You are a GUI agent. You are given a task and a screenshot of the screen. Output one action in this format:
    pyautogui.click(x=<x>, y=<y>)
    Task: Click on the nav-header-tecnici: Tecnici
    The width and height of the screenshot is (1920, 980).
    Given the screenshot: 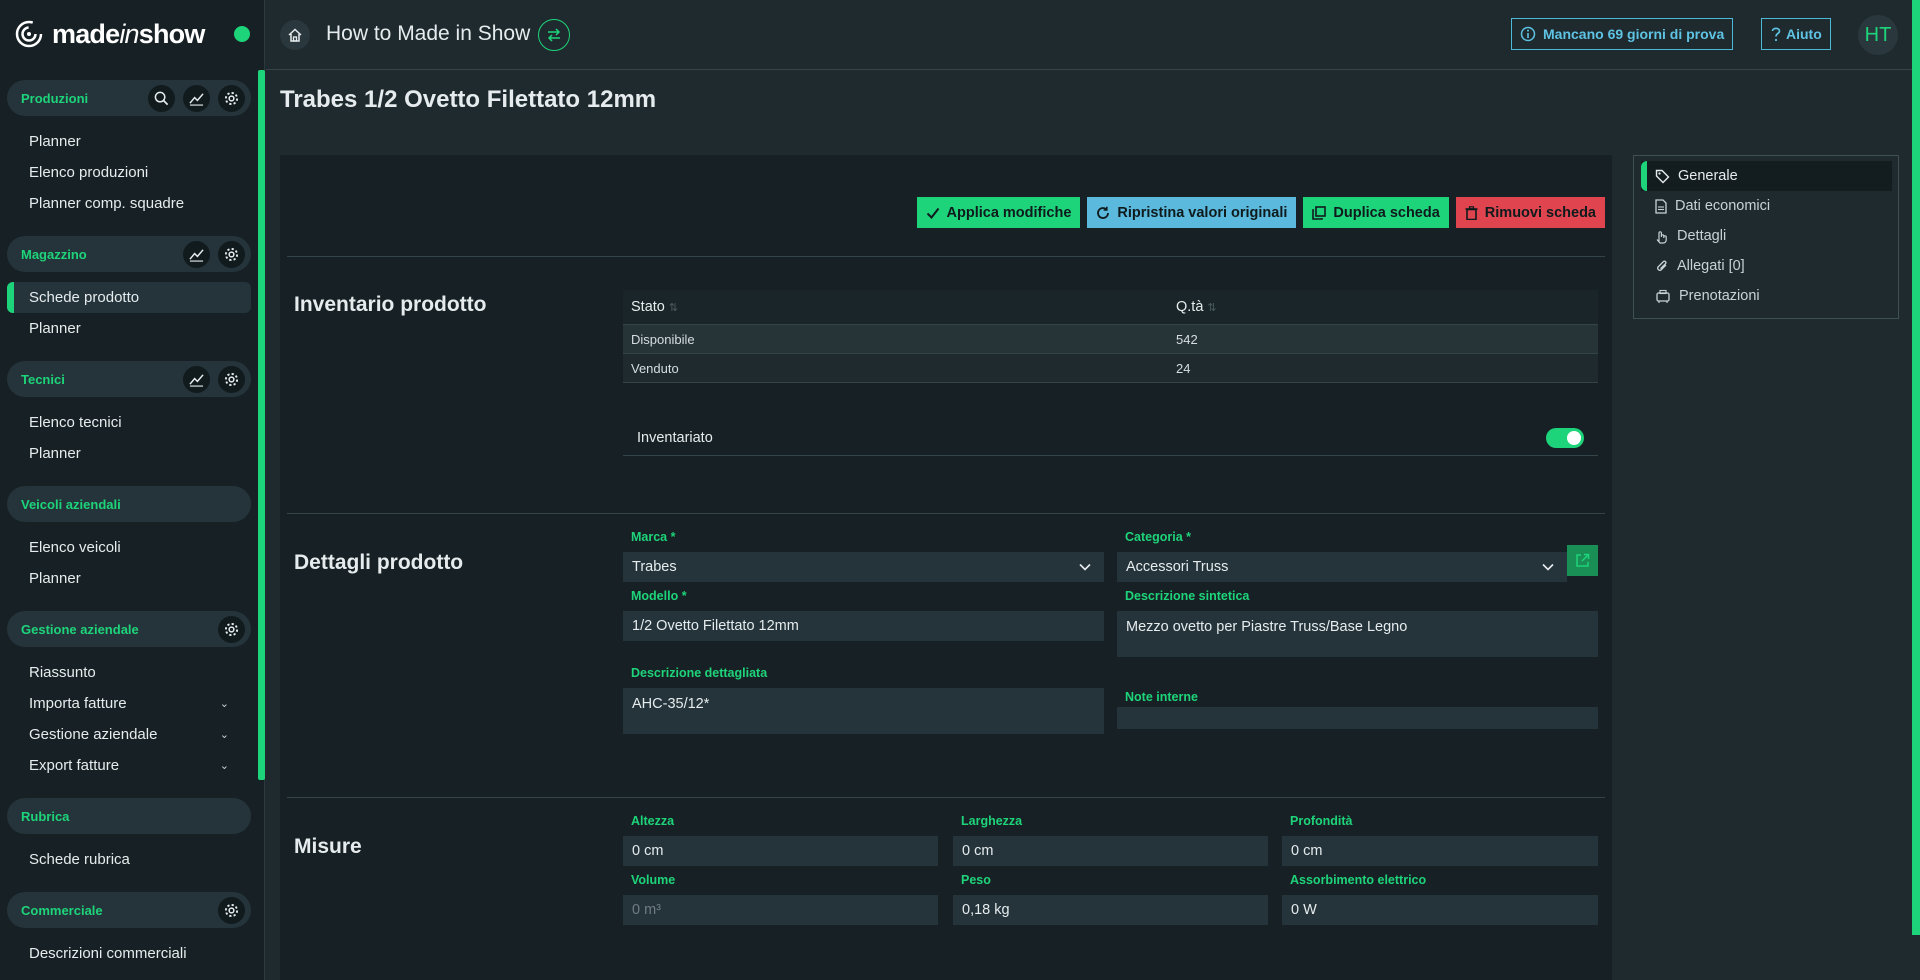 What is the action you would take?
    pyautogui.click(x=129, y=379)
    